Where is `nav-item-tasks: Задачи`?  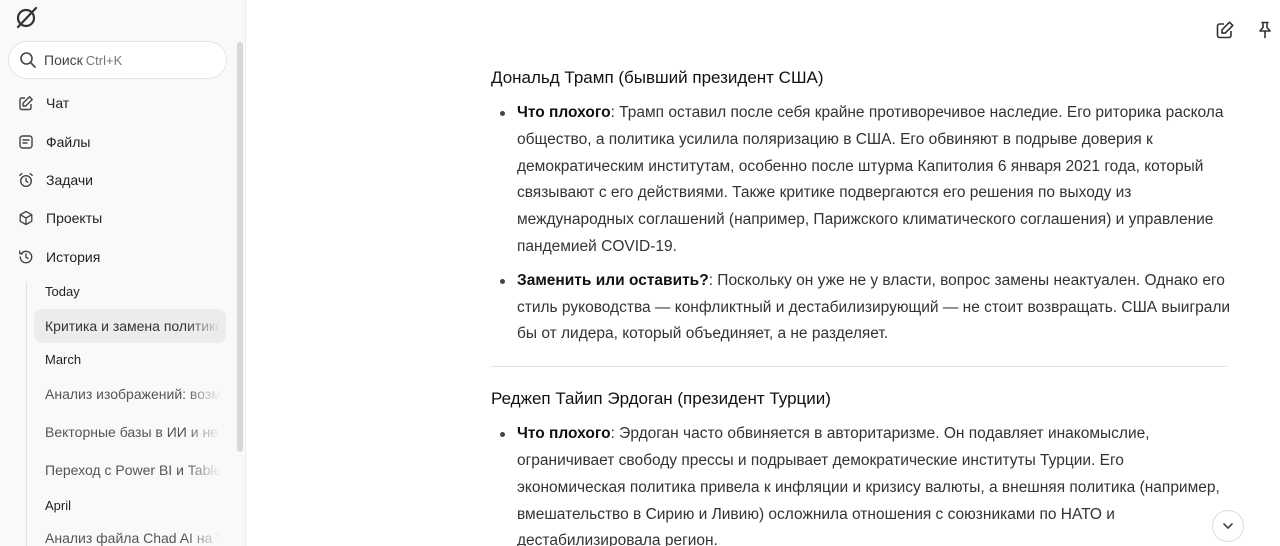
nav-item-tasks: Задачи is located at coordinates (55, 180).